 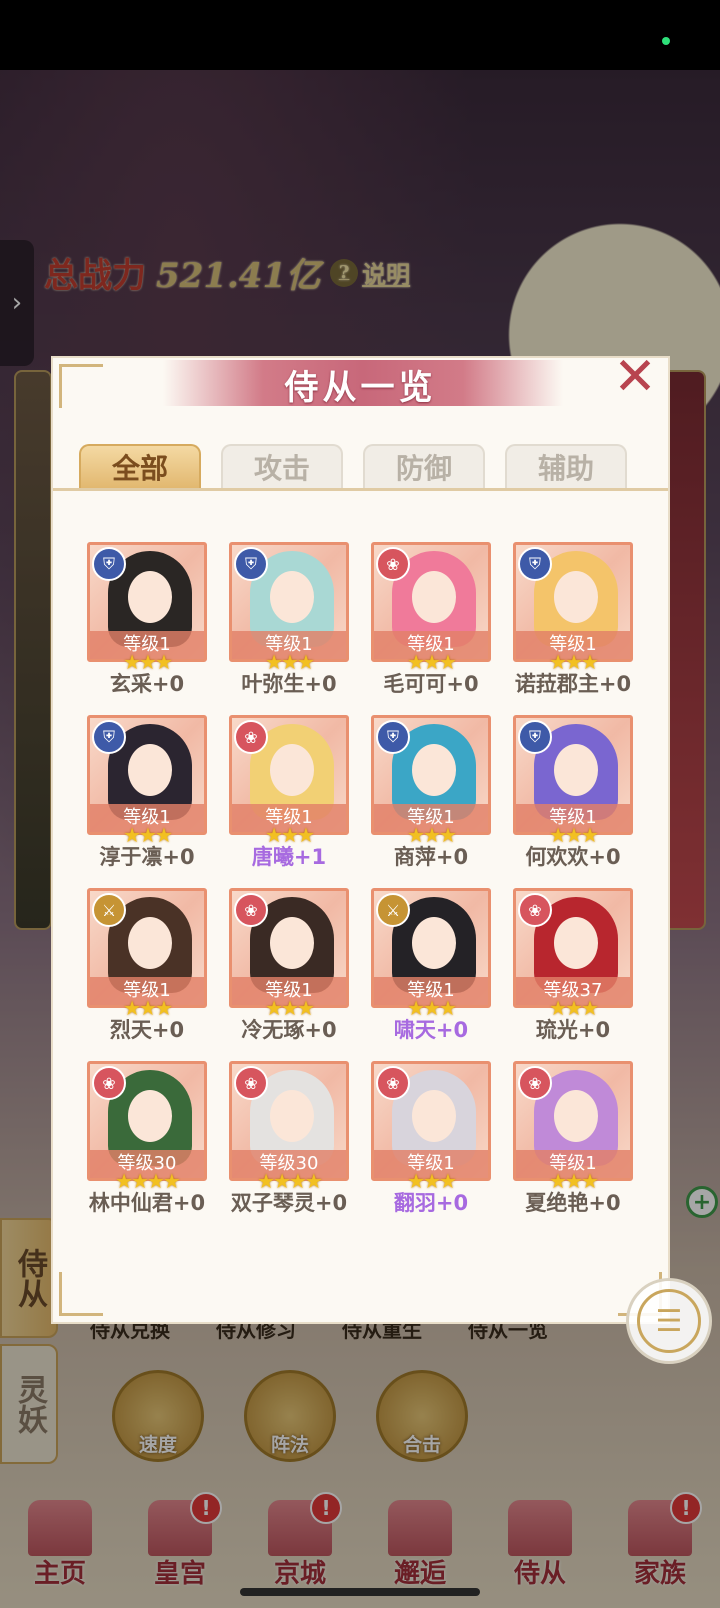 I want to click on home-indicator, so click(x=360, y=1592).